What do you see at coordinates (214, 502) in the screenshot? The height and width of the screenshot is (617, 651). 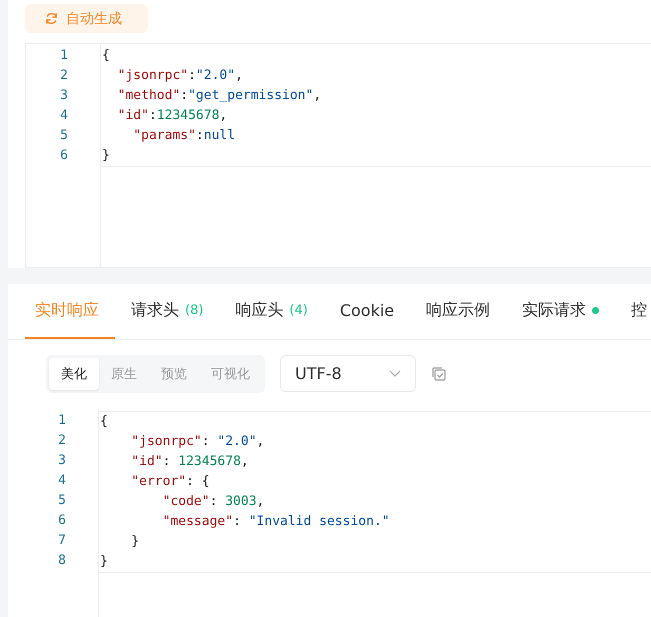 I see `code-line: "code": 3003,` at bounding box center [214, 502].